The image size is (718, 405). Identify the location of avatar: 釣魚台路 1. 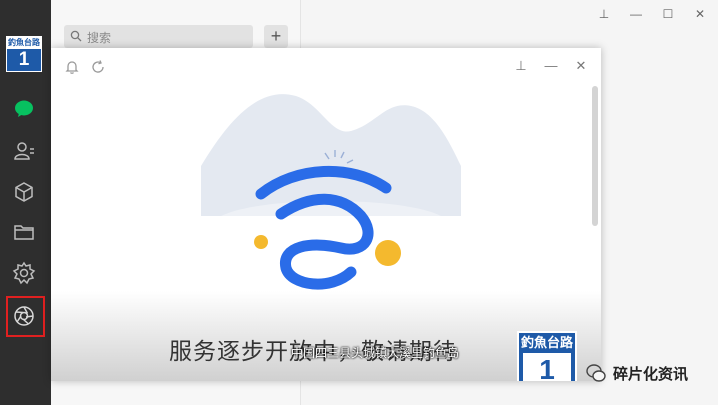
(24, 54).